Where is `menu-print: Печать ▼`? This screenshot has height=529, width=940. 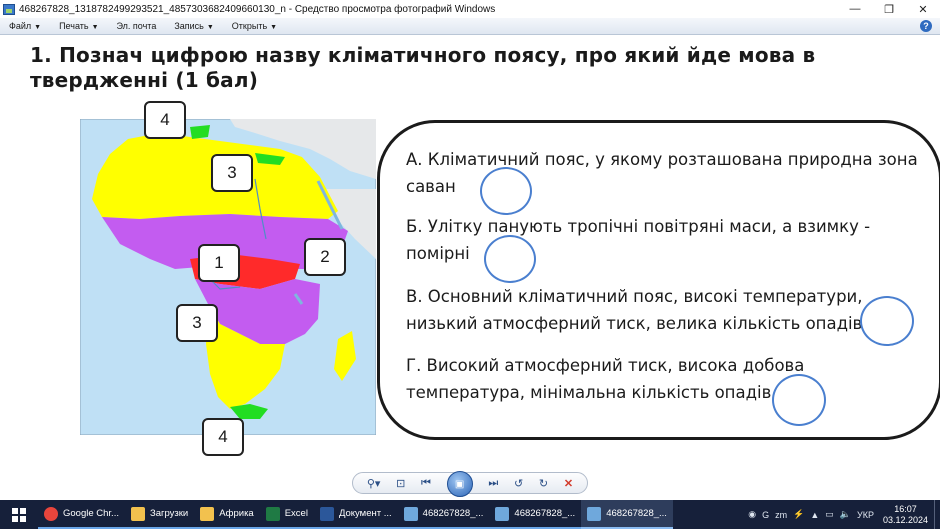 menu-print: Печать ▼ is located at coordinates (78, 26).